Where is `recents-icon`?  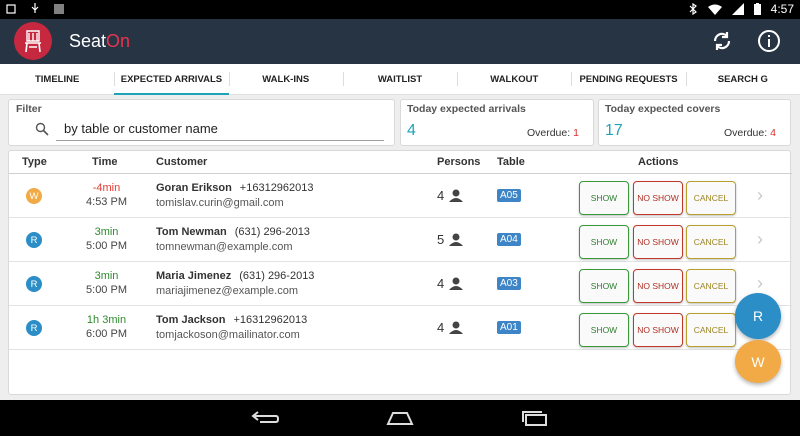 recents-icon is located at coordinates (535, 418).